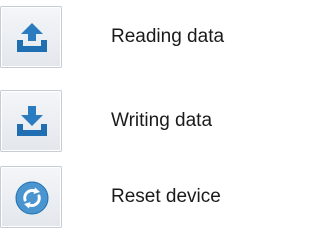 Image resolution: width=320 pixels, height=245 pixels. I want to click on refresh-icon, so click(32, 198).